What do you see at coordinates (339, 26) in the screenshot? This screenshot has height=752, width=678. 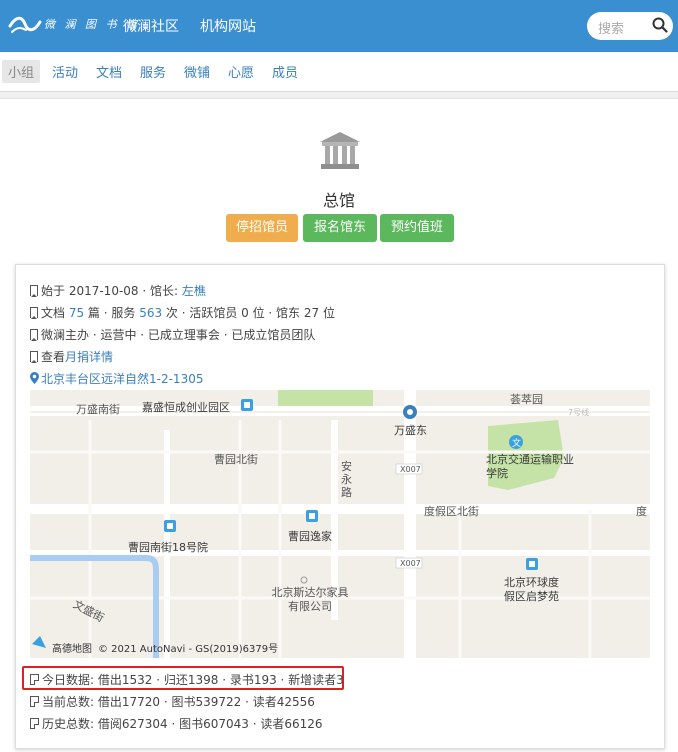 I see `top-header: 微 澜 图 书 馆 微澜社区 机构网站 搜索` at bounding box center [339, 26].